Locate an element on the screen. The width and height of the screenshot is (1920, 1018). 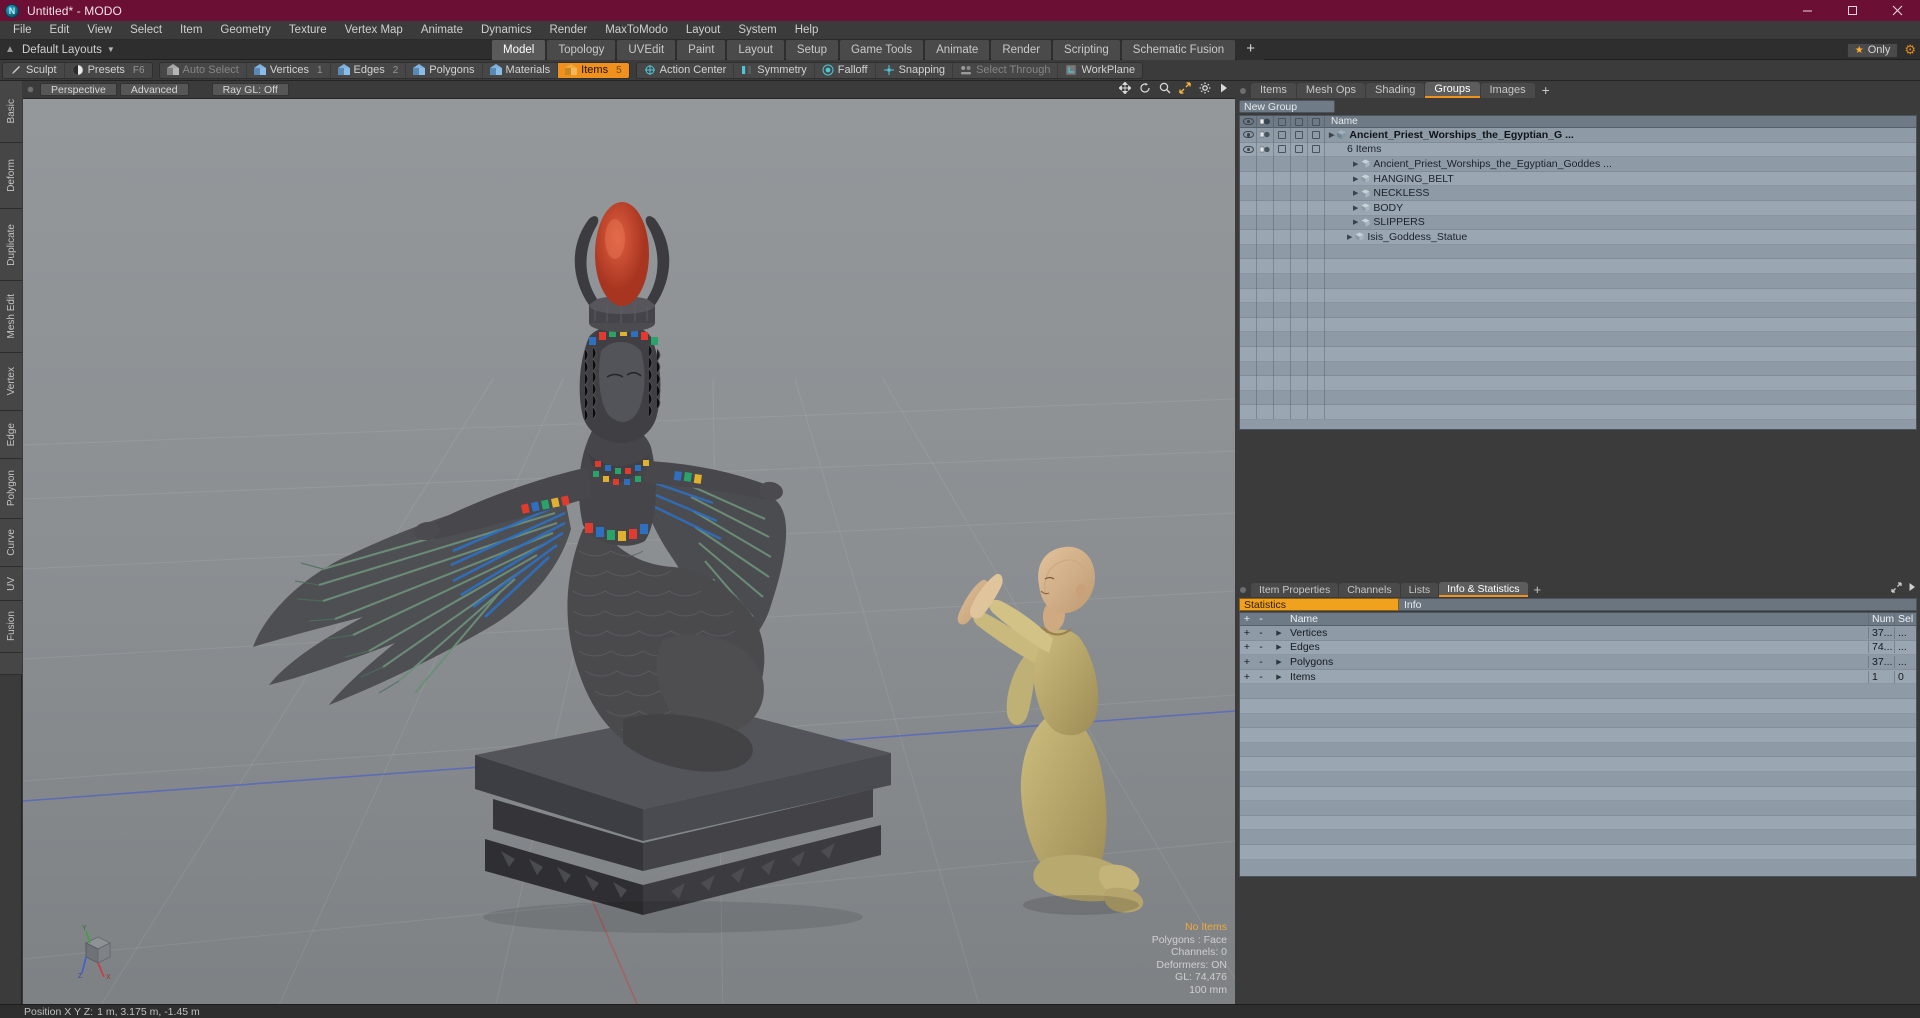
default-layouts-label: Default Layouts is located at coordinates (61, 50).